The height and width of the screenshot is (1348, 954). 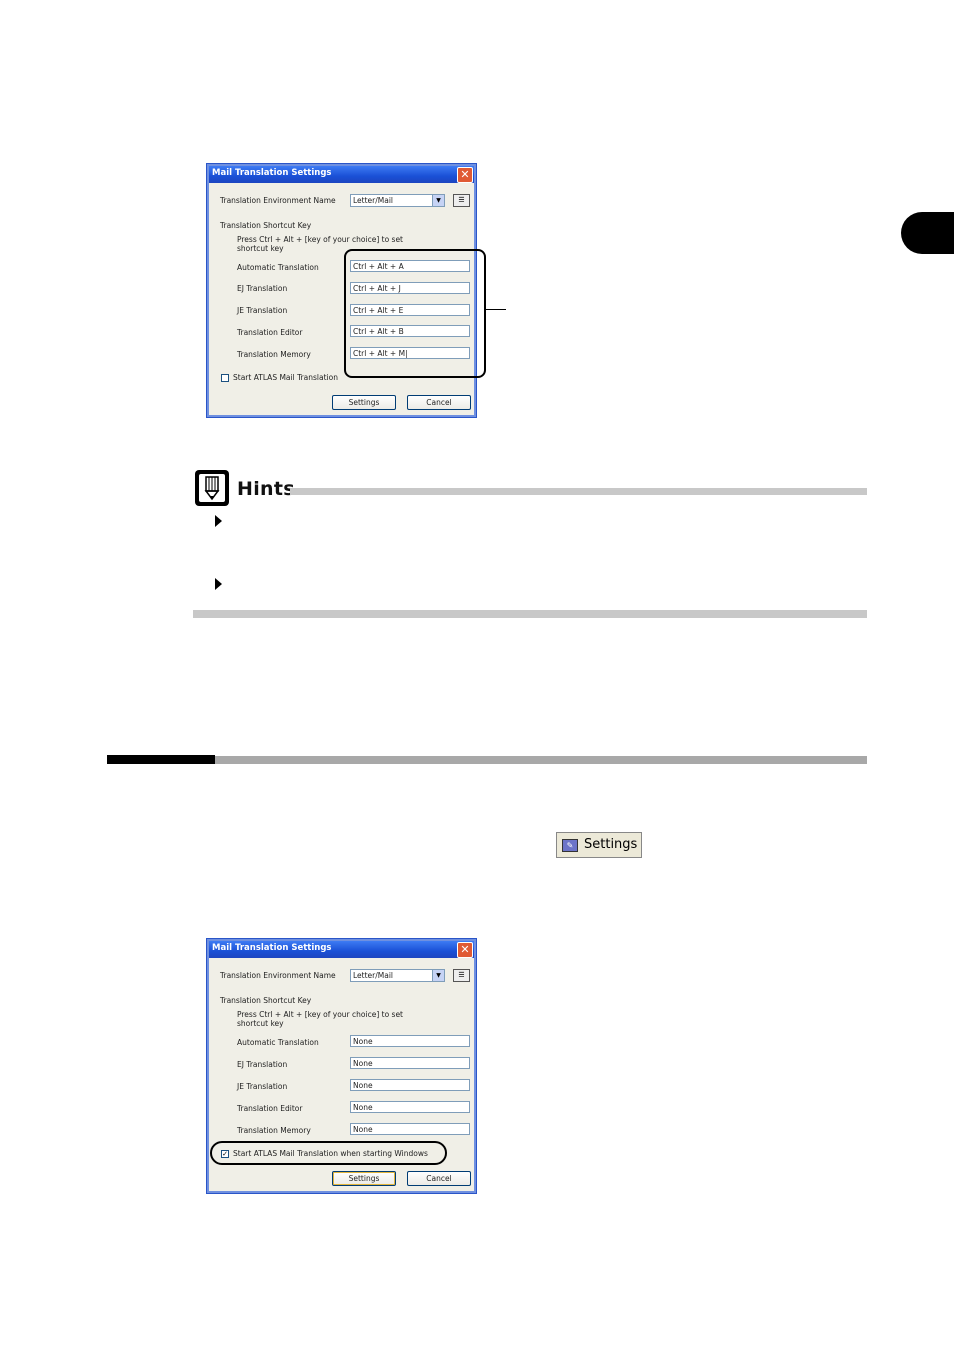 I want to click on chapter-tab, so click(x=927, y=233).